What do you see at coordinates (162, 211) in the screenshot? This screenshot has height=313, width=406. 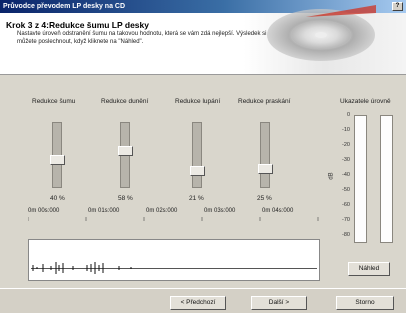 I see `timeline-tick: 0m 02s:000` at bounding box center [162, 211].